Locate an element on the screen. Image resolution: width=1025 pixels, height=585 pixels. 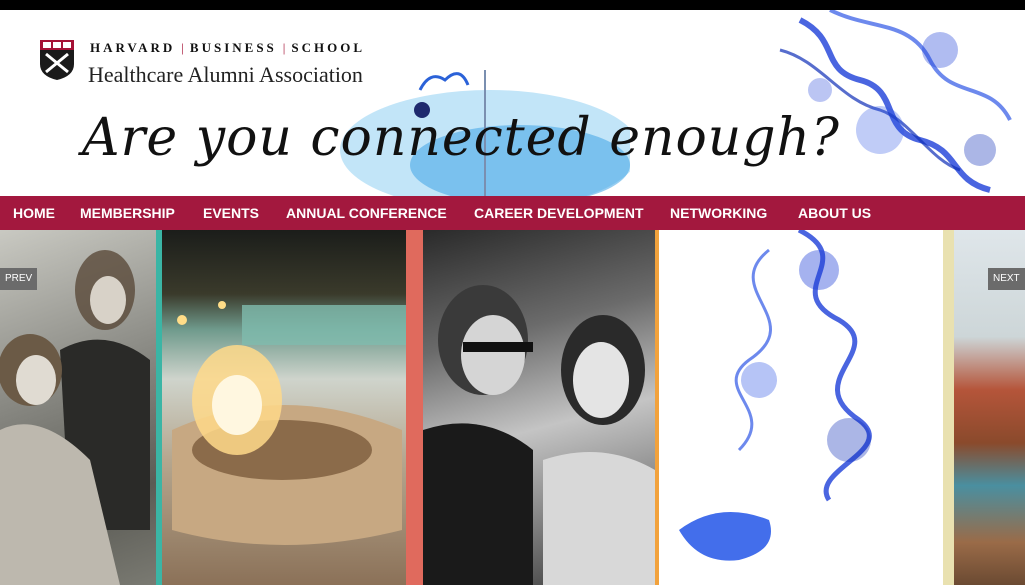
association-name: Healthcare Alumni Association is located at coordinates (225, 74).